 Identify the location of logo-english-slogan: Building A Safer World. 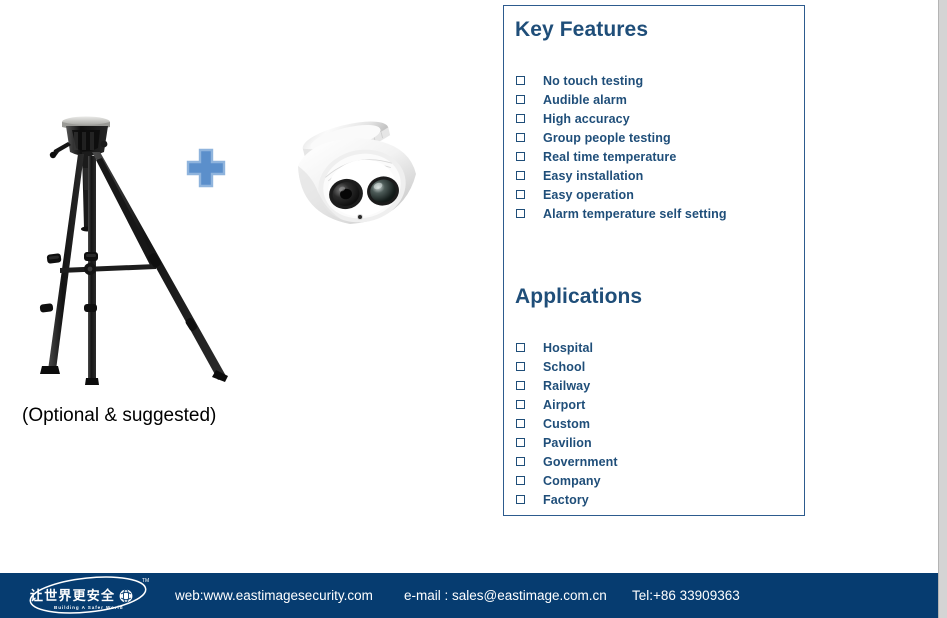
(88, 607).